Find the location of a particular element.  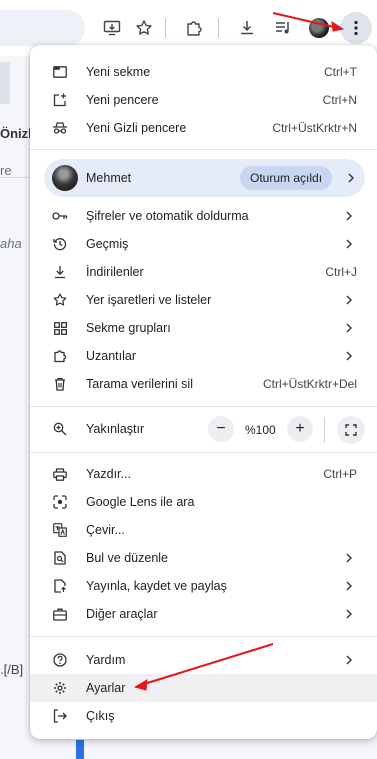

print-icon is located at coordinates (60, 474).